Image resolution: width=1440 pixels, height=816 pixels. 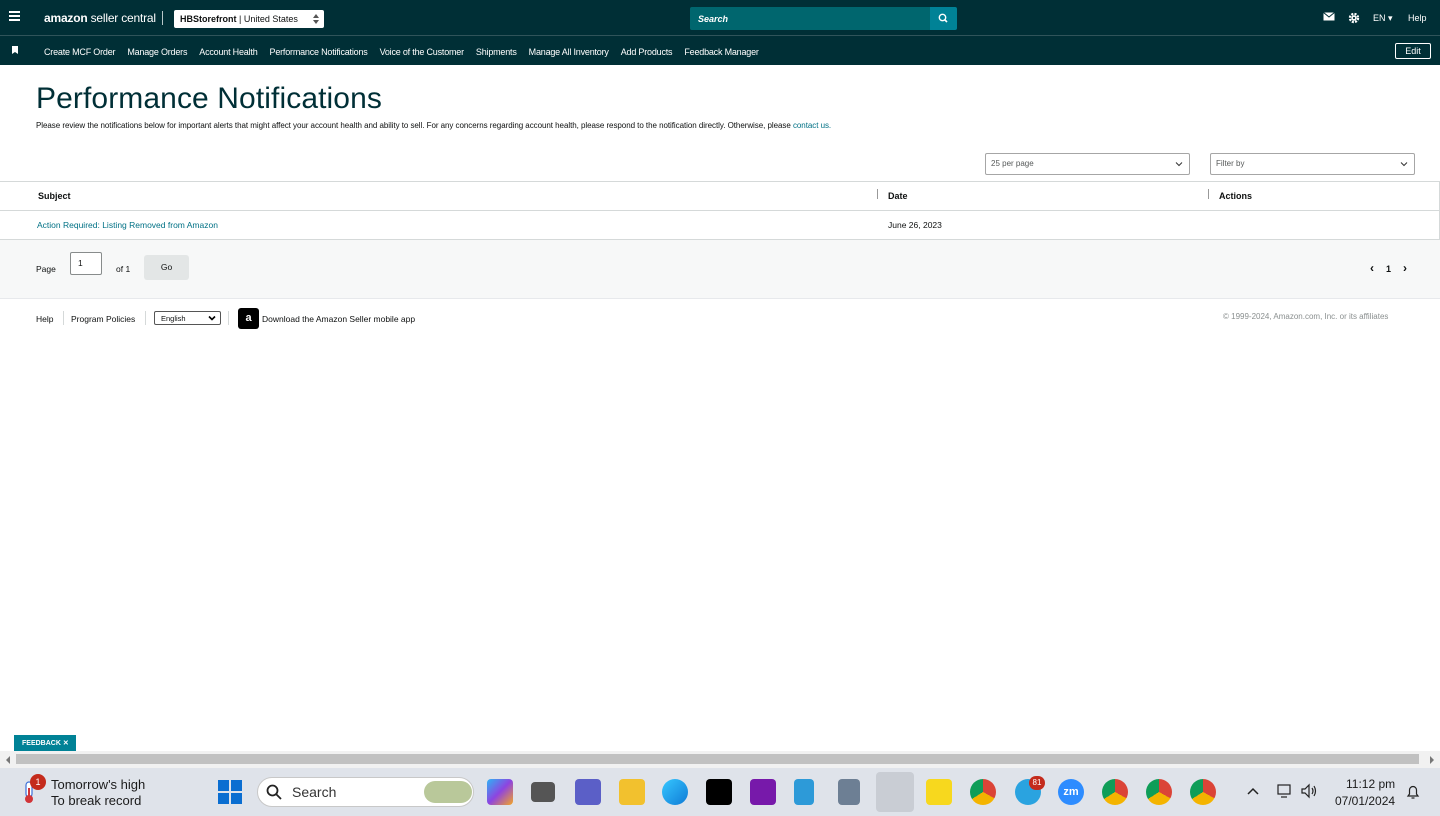 I want to click on page-number-input: 1, so click(x=86, y=263).